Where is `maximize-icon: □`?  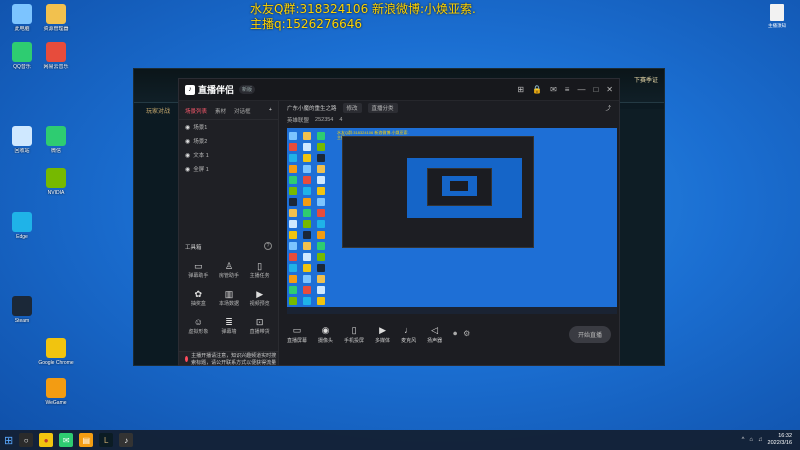
maximize-icon: □ is located at coordinates (595, 89).